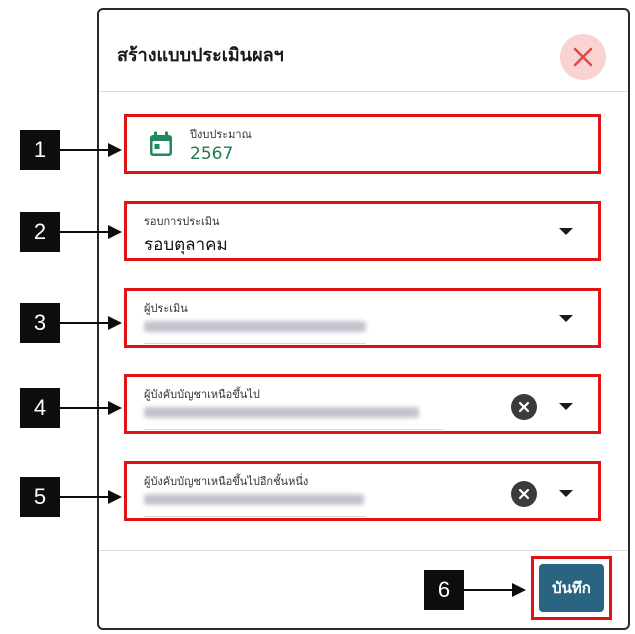 This screenshot has width=635, height=634. Describe the element at coordinates (40, 323) in the screenshot. I see `marker-3: 3` at that location.